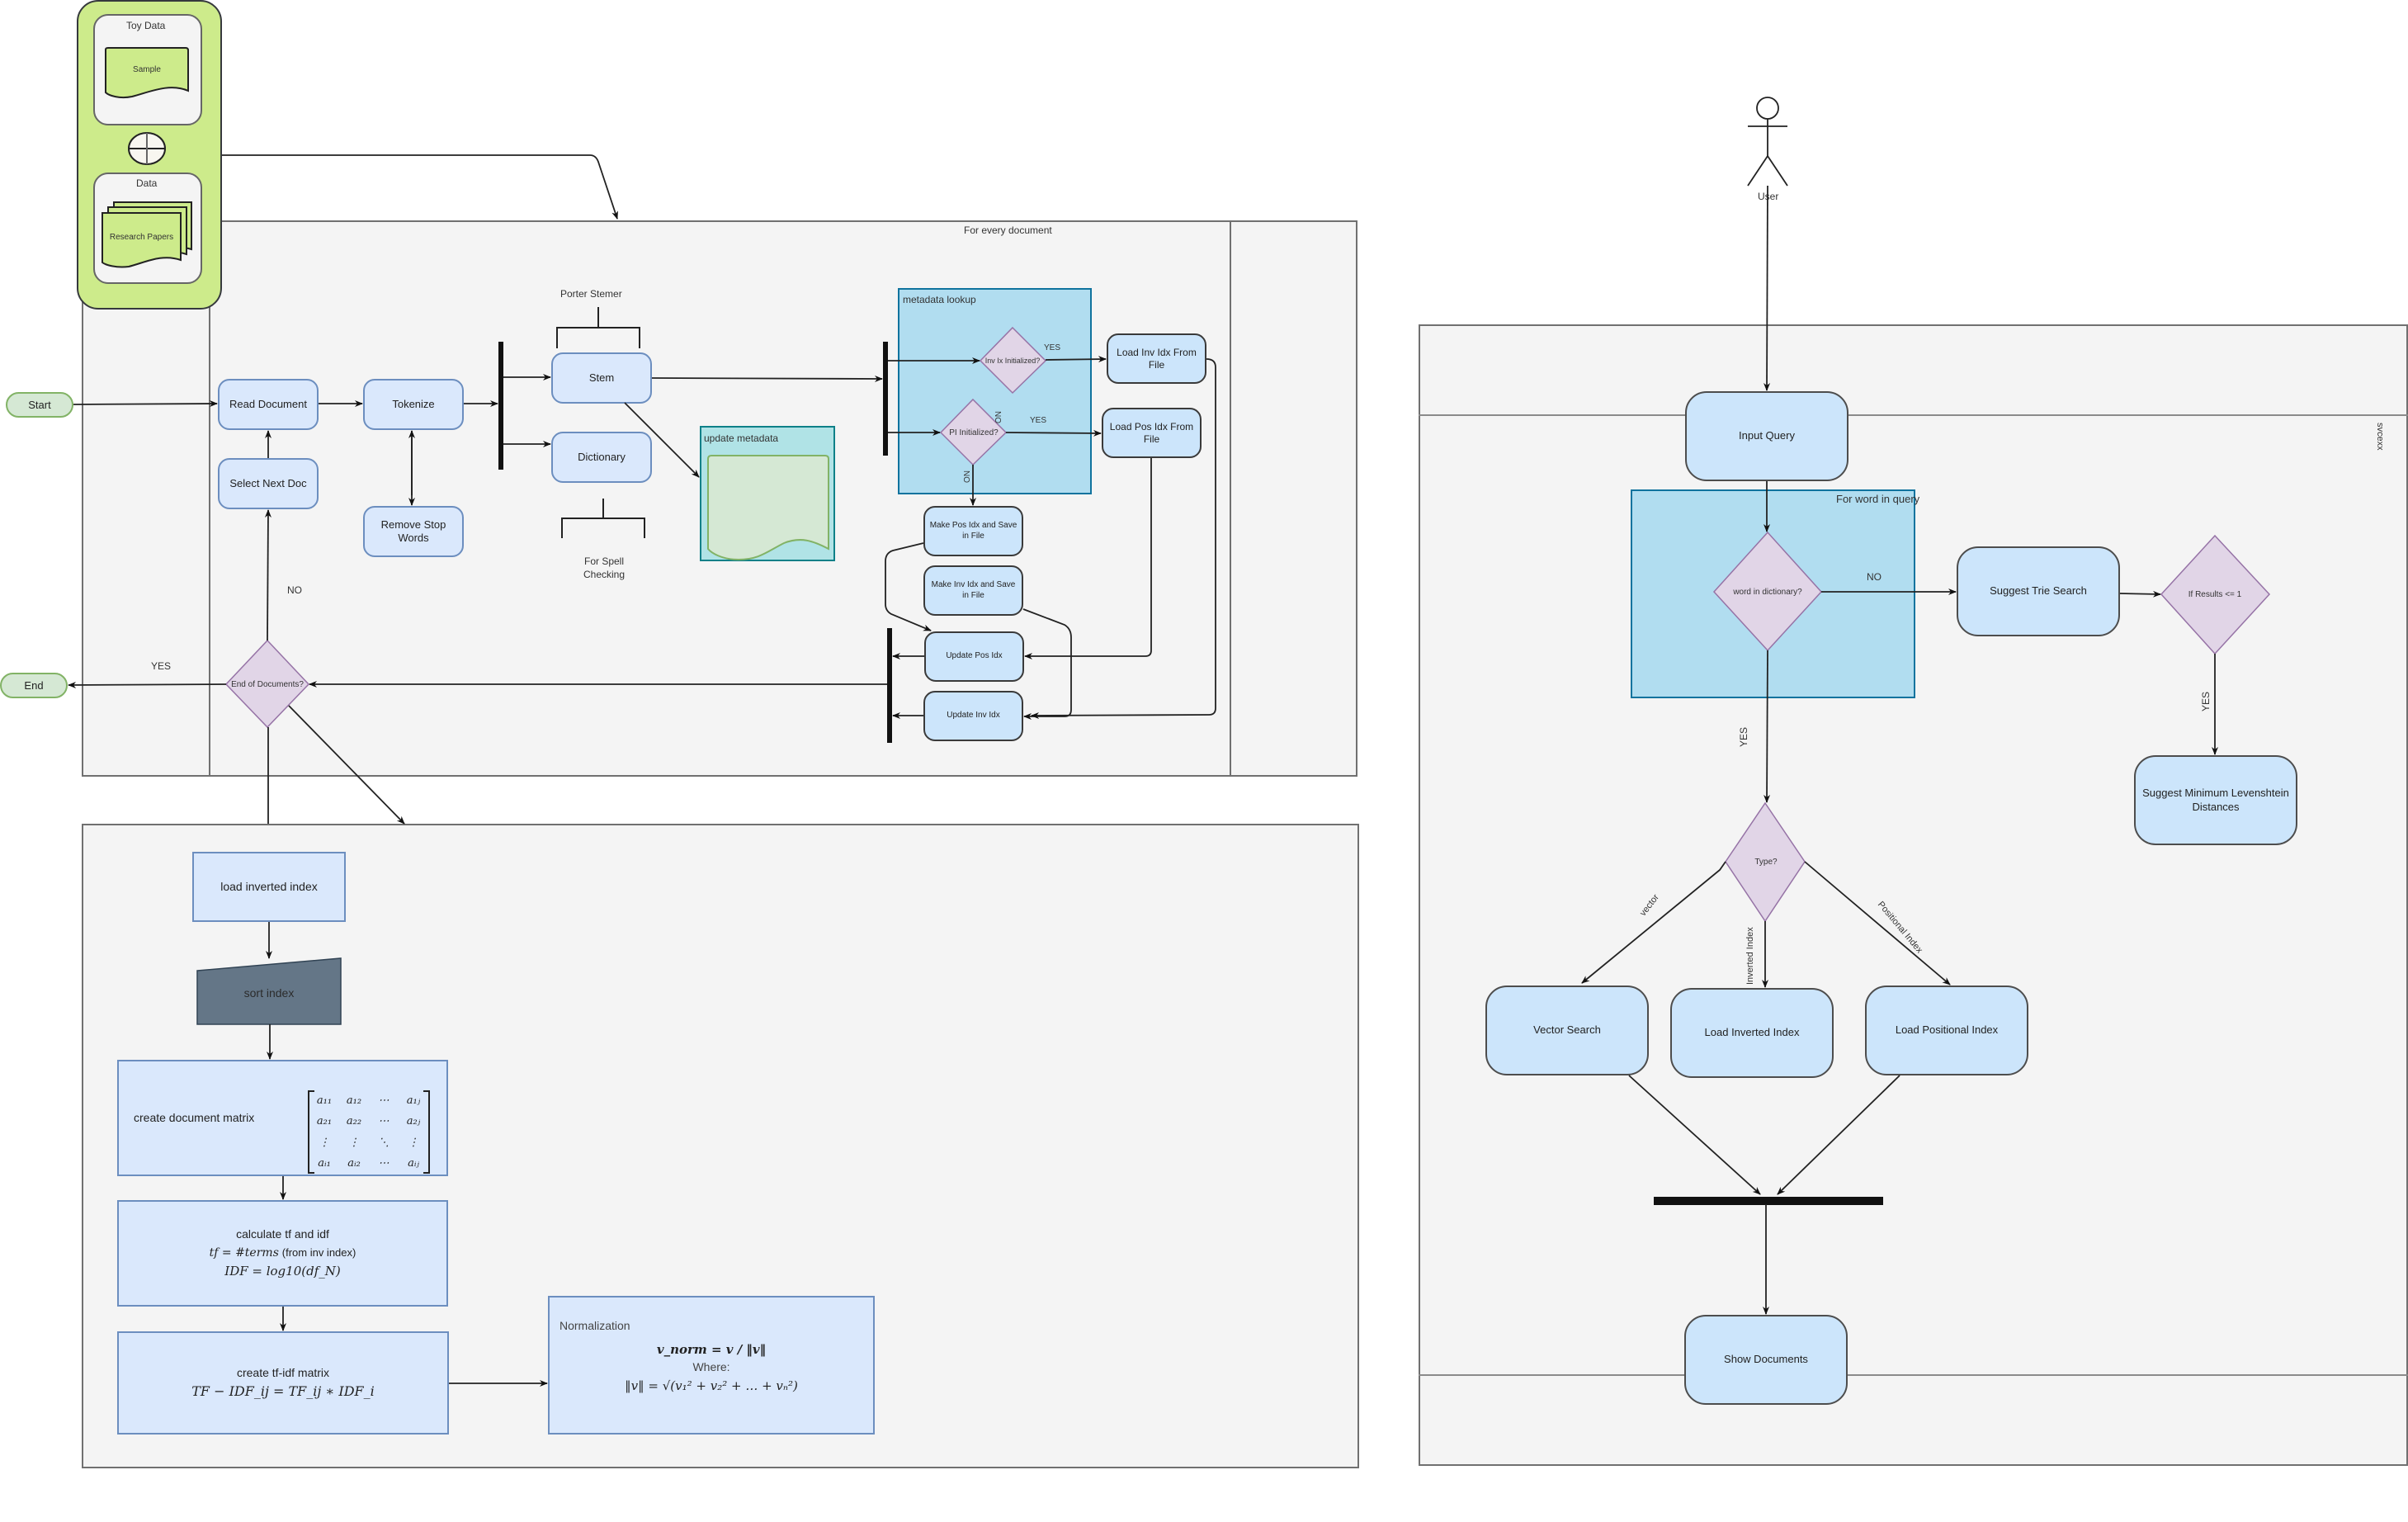  What do you see at coordinates (1766, 1360) in the screenshot?
I see `show-documents-node: Show Documents` at bounding box center [1766, 1360].